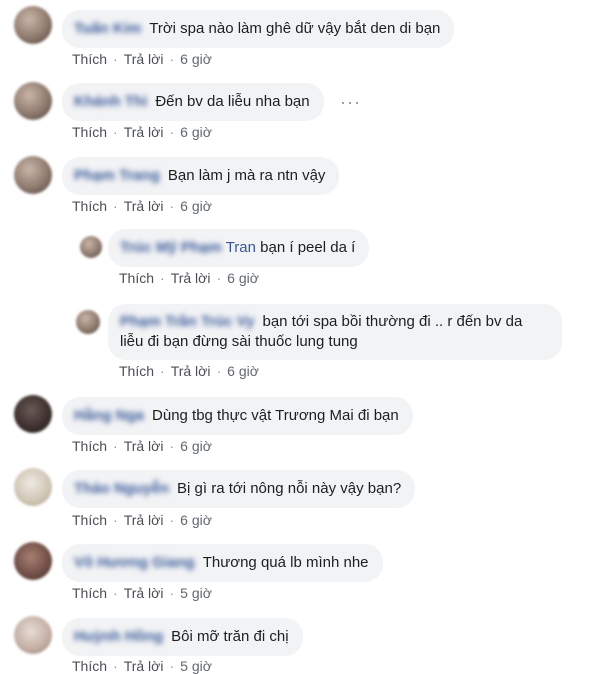  Describe the element at coordinates (308, 247) in the screenshot. I see `comment-text: bạn í peel da í` at that location.